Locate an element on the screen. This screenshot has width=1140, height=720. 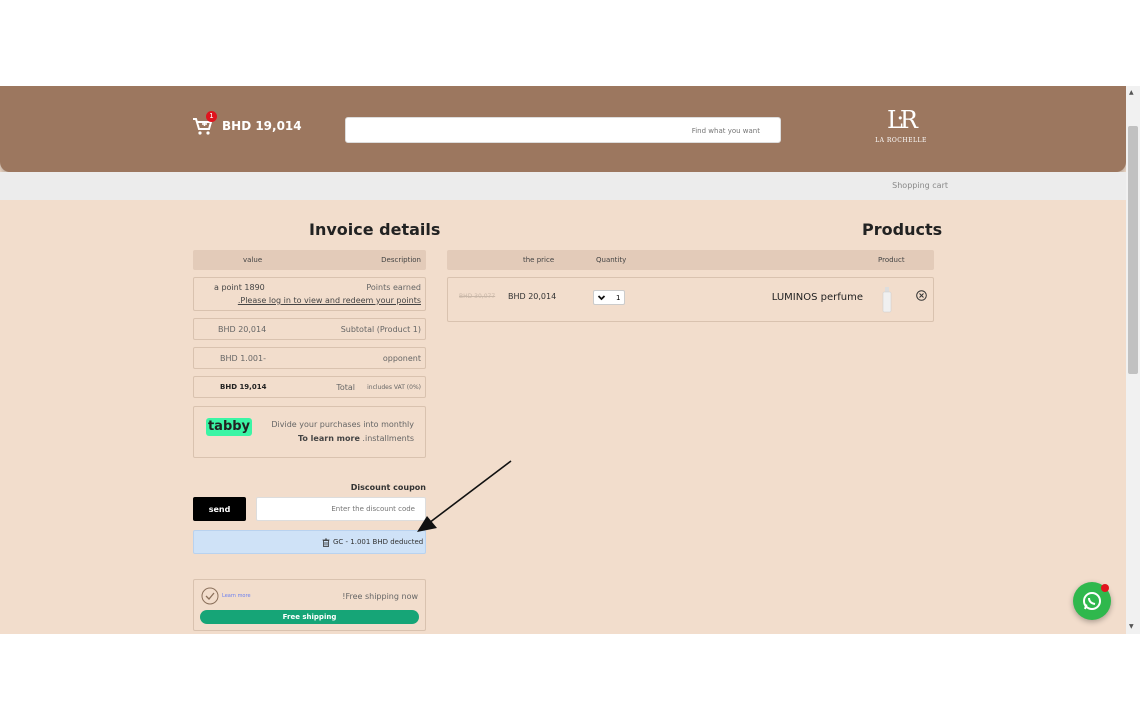
opponent-label: opponent is located at coordinates (401, 358).